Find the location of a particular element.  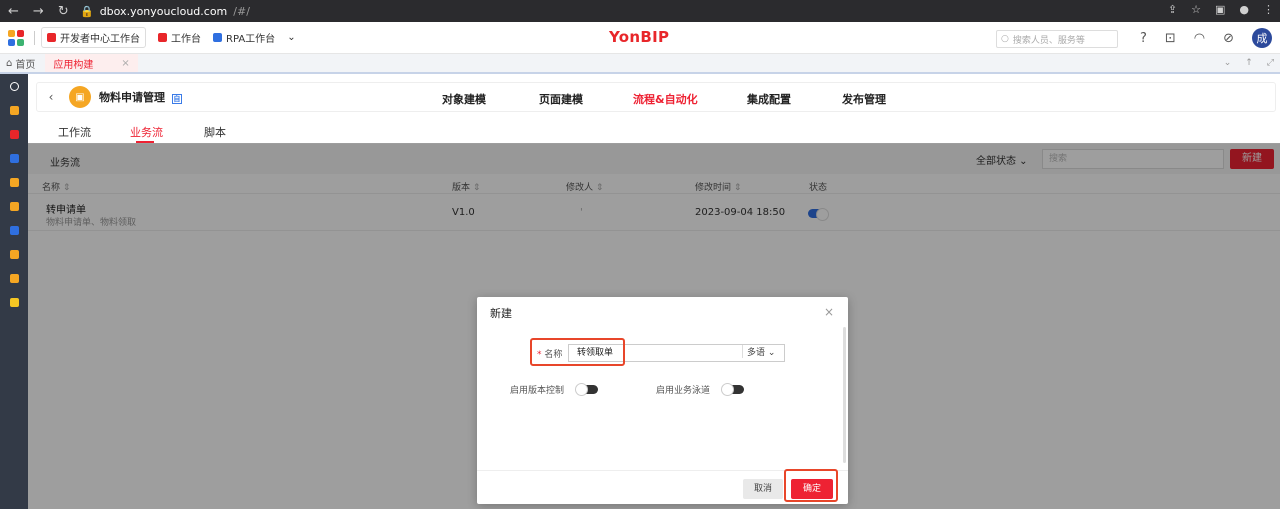

search-icon is located at coordinates (14, 86).